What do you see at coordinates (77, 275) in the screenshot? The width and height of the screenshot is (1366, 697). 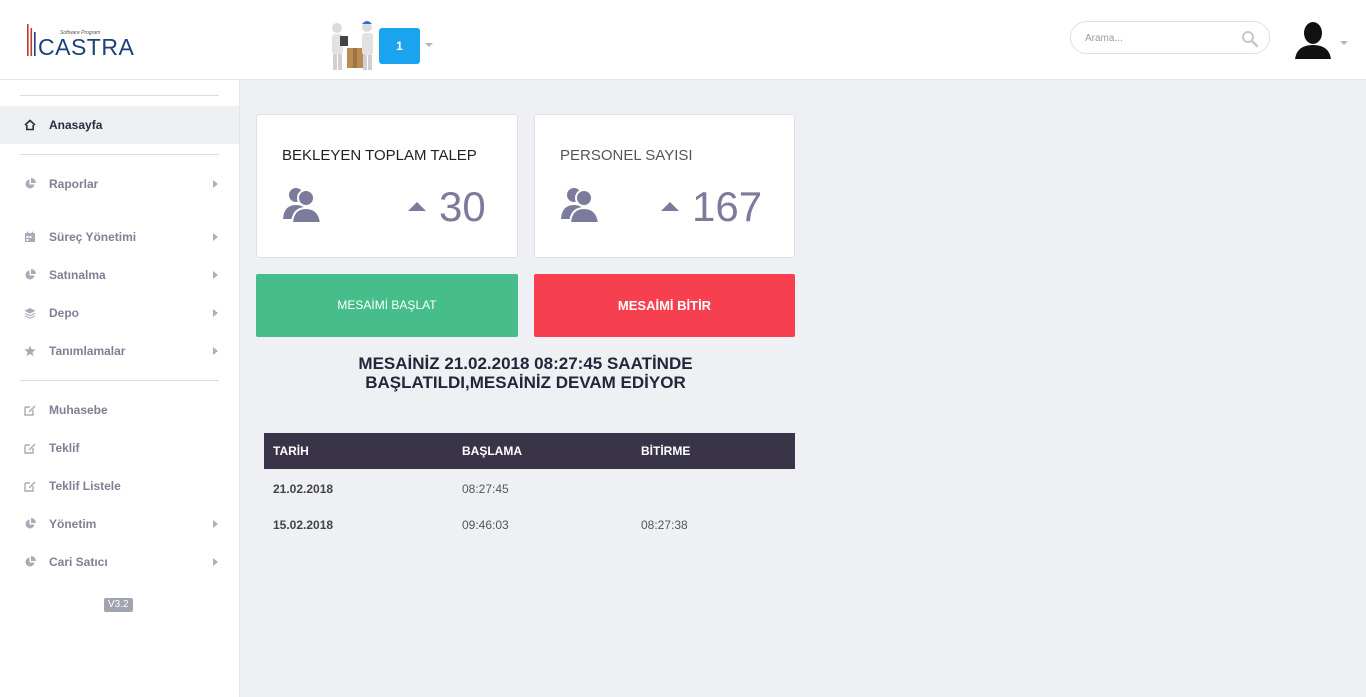 I see `sidebar-item-label: Satınalma` at bounding box center [77, 275].